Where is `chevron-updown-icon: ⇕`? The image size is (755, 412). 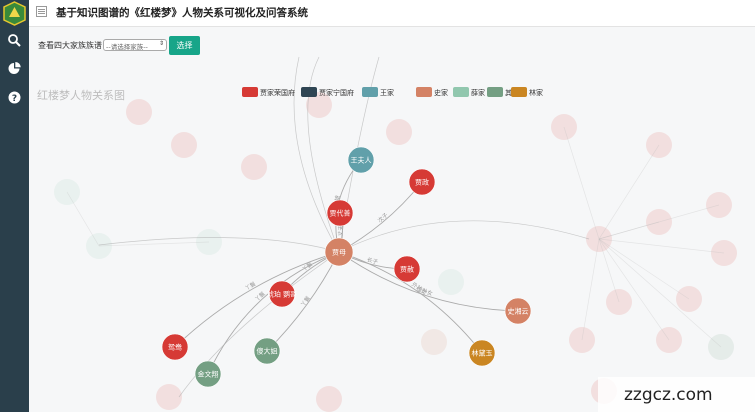 chevron-updown-icon: ⇕ is located at coordinates (161, 43).